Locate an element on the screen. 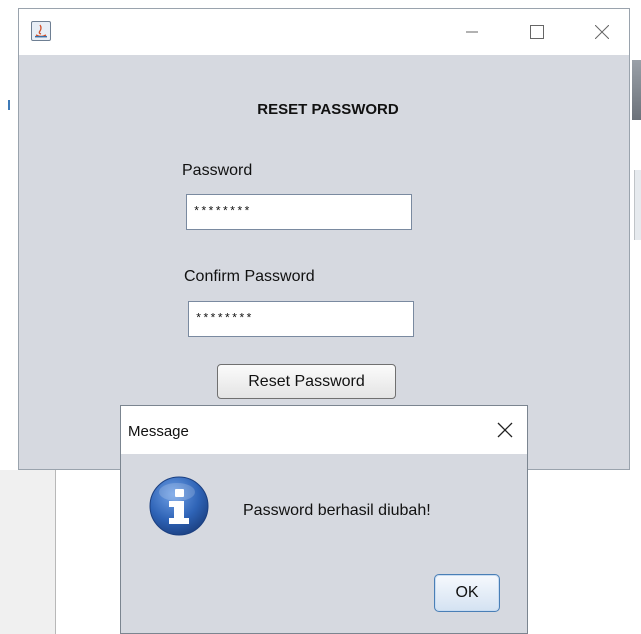 Image resolution: width=641 pixels, height=634 pixels. ok-button: OK is located at coordinates (467, 593).